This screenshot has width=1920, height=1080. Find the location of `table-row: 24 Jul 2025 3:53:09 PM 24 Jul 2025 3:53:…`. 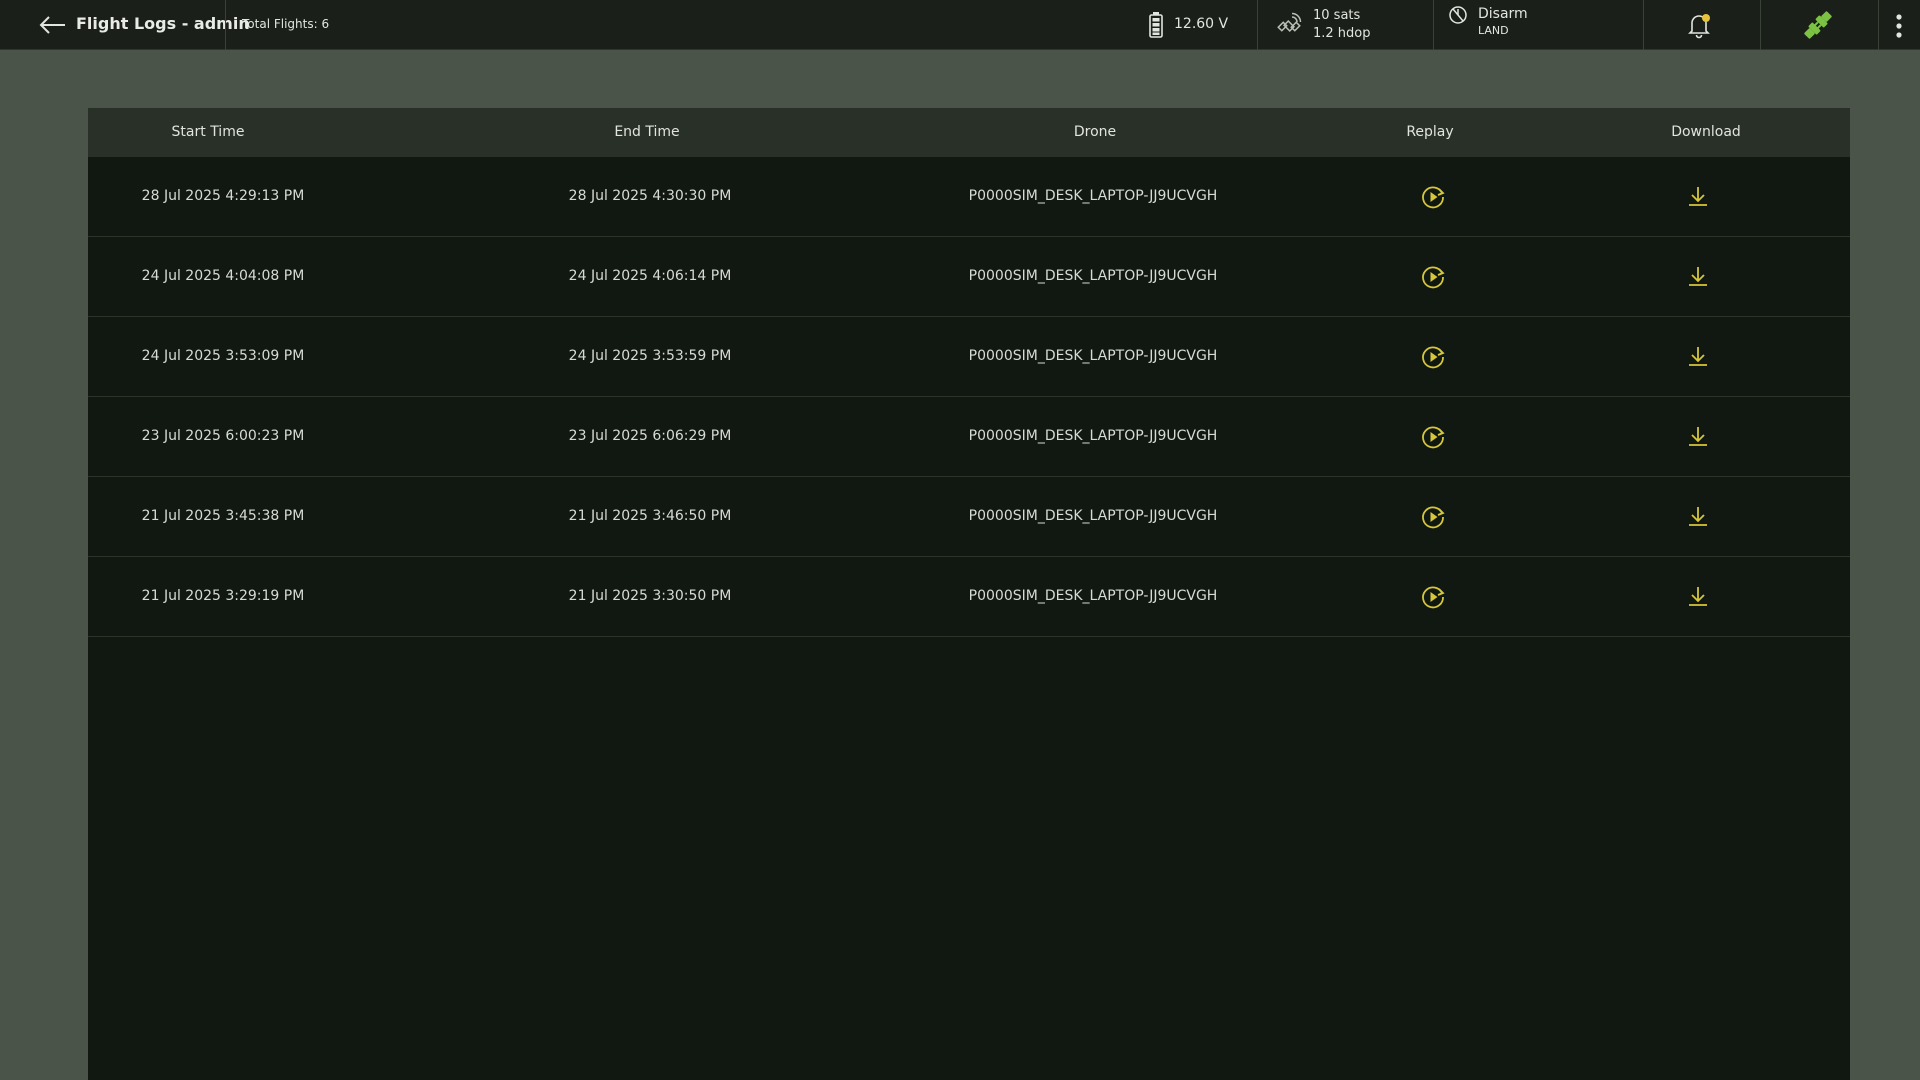

table-row: 24 Jul 2025 3:53:09 PM 24 Jul 2025 3:53:… is located at coordinates (969, 357).